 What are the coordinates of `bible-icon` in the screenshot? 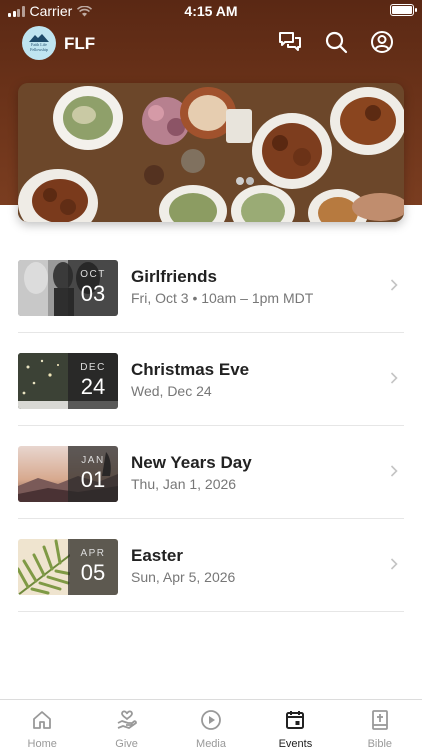 It's located at (379, 720).